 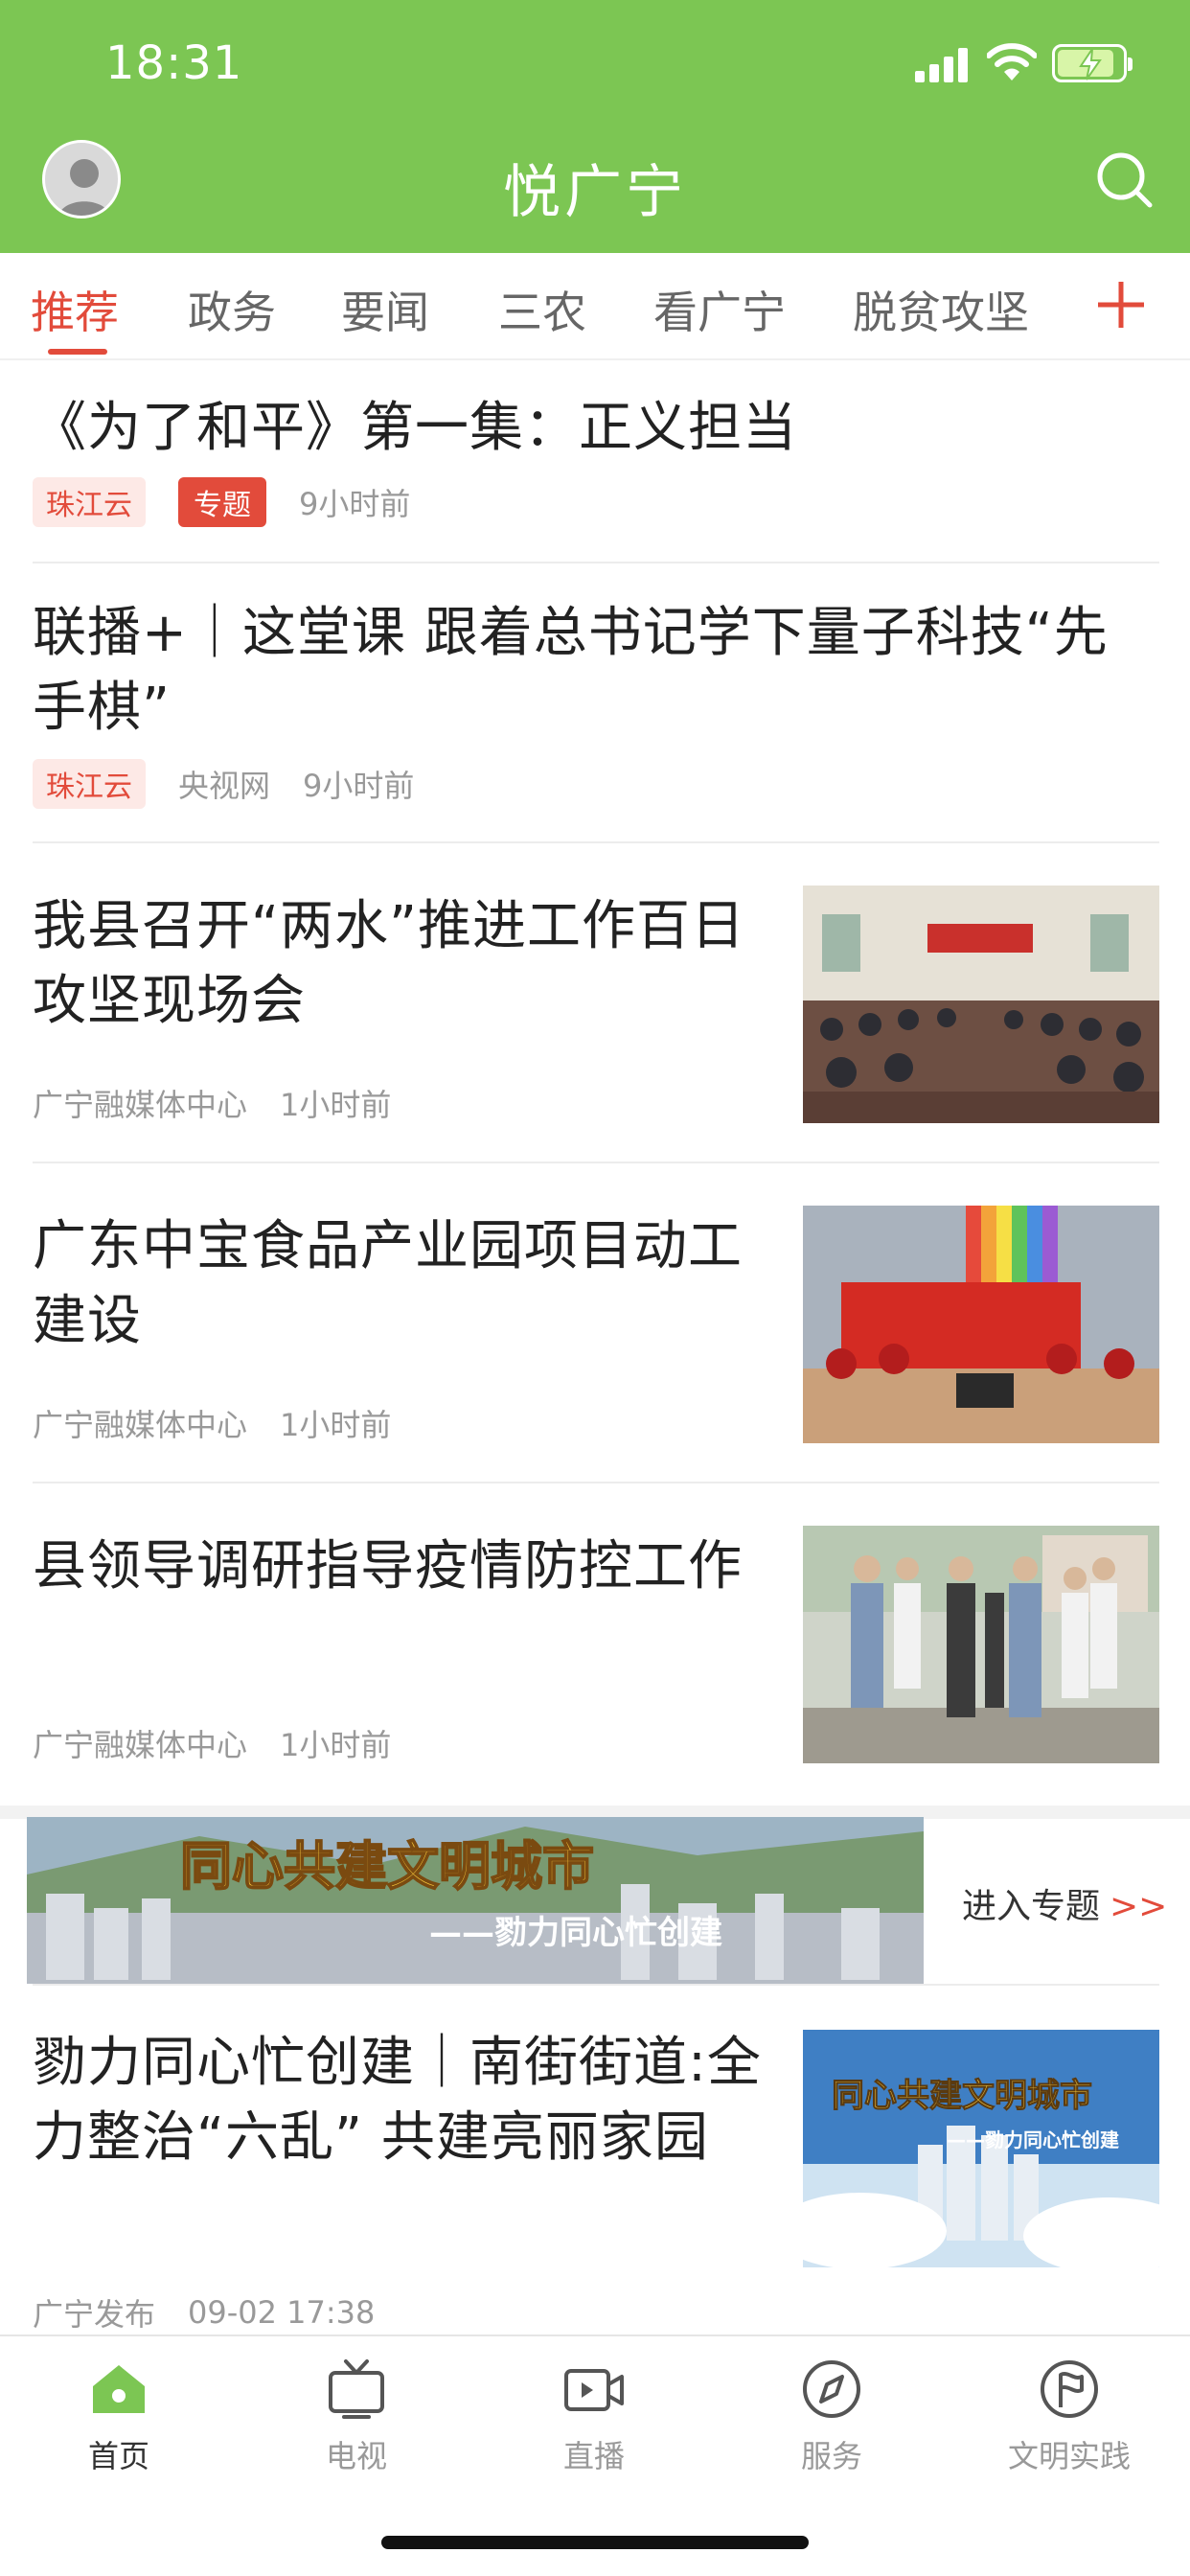 I want to click on active-tab-indicator, so click(x=78, y=352).